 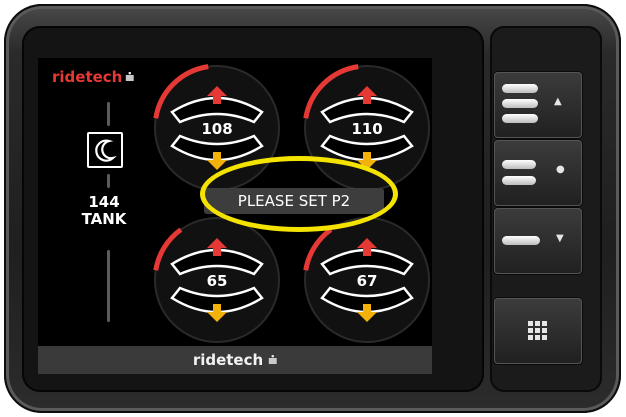 What do you see at coordinates (299, 194) in the screenshot?
I see `message-highlight-circle` at bounding box center [299, 194].